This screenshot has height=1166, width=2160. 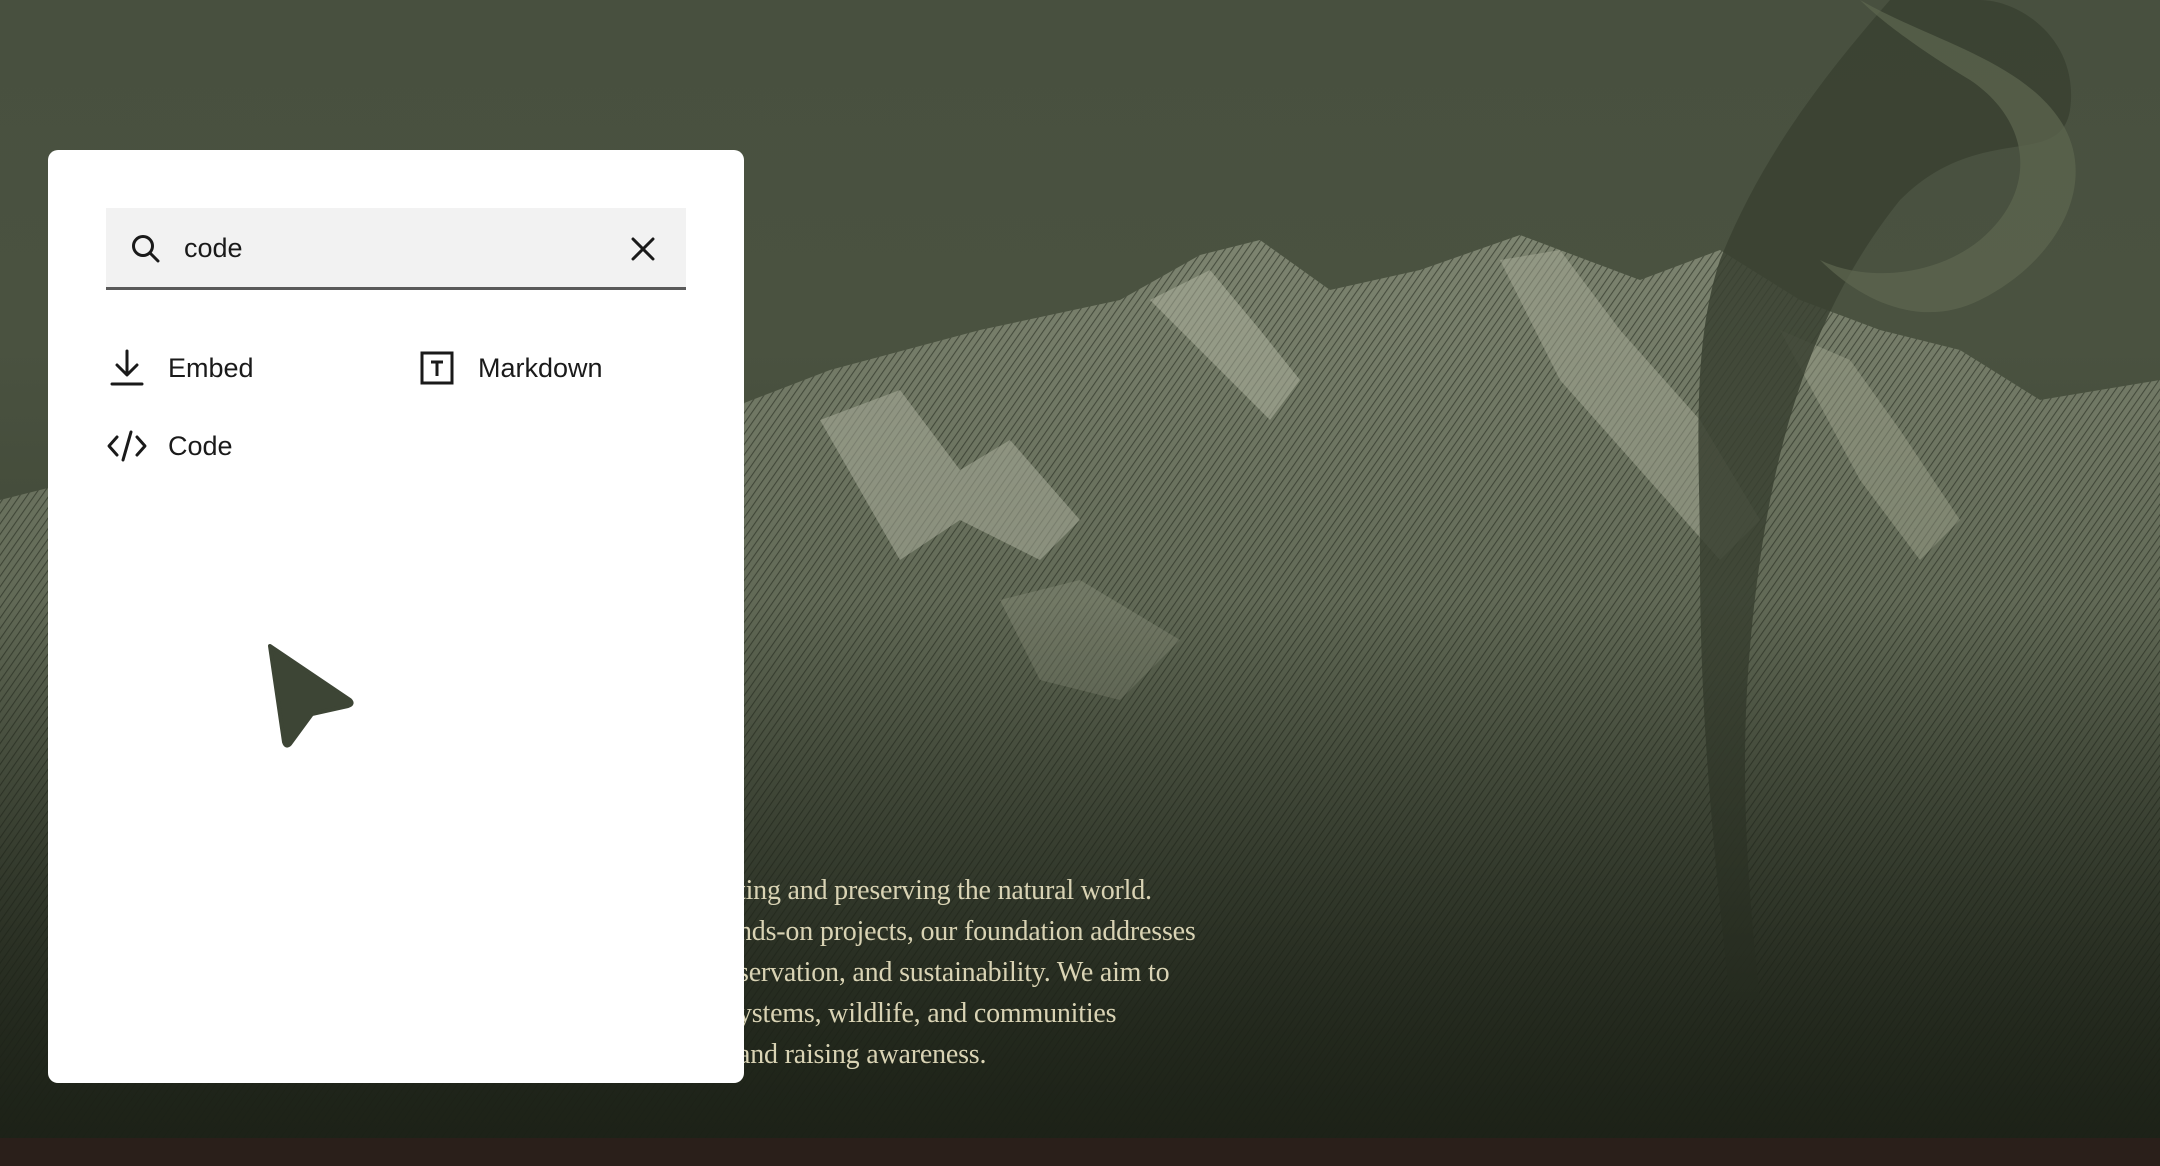 I want to click on pointer-cursor-icon, so click(x=311, y=696).